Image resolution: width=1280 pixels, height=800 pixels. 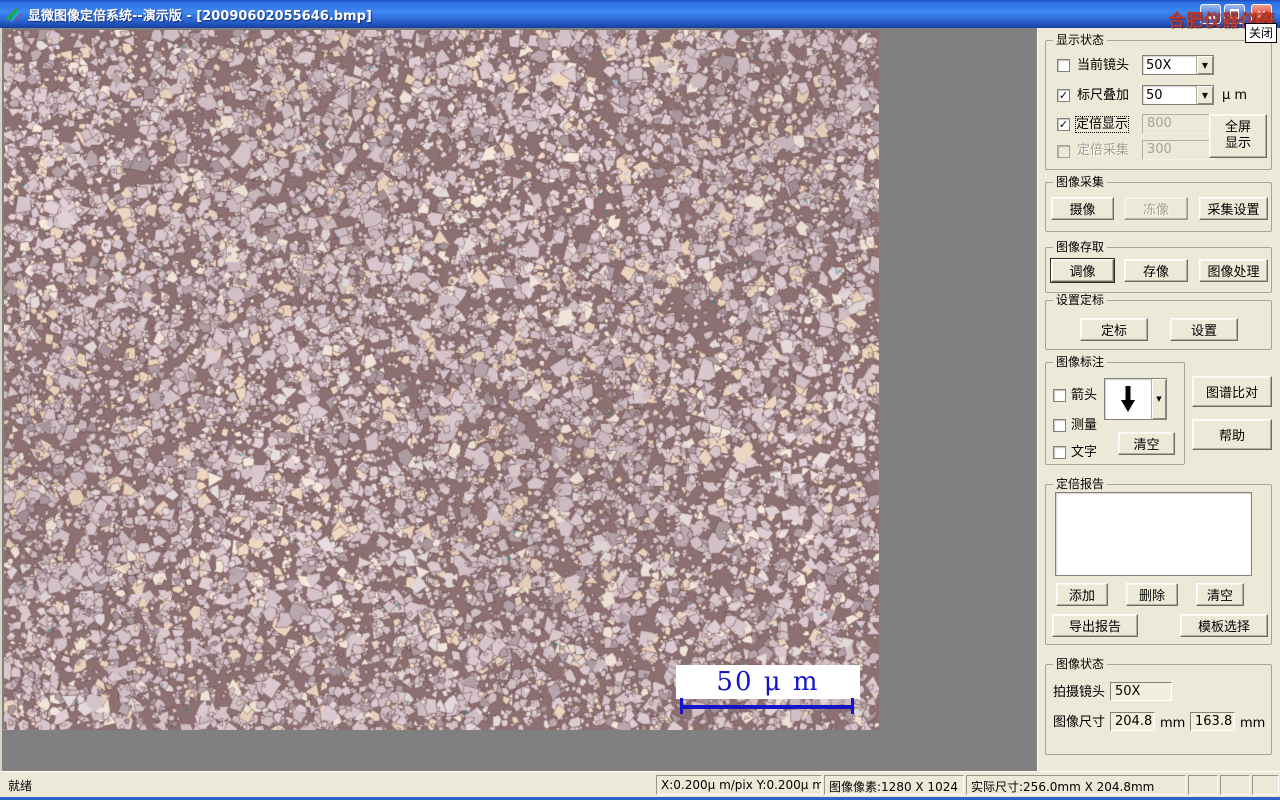 What do you see at coordinates (1132, 721) in the screenshot?
I see `image-width-value: 204.8` at bounding box center [1132, 721].